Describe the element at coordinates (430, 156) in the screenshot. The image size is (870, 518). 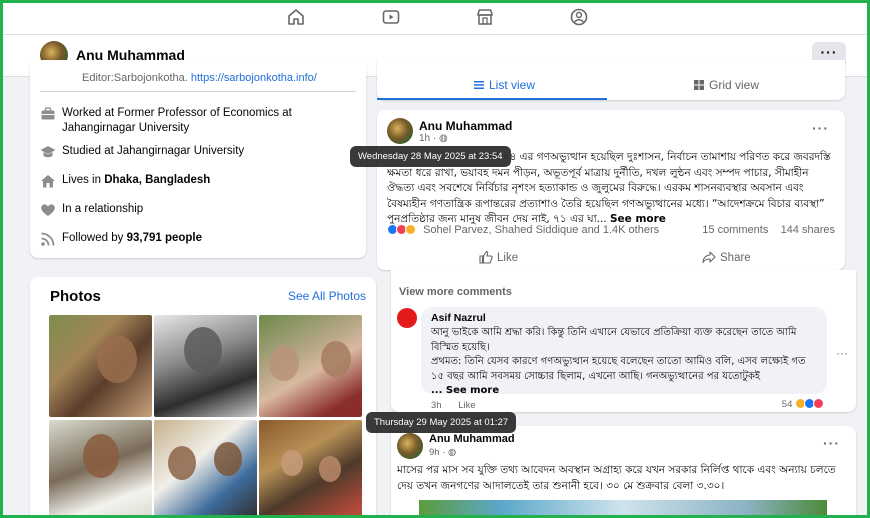
I see `timestamp-tooltip: Wednesday 28 May 2025 at 23:54` at that location.